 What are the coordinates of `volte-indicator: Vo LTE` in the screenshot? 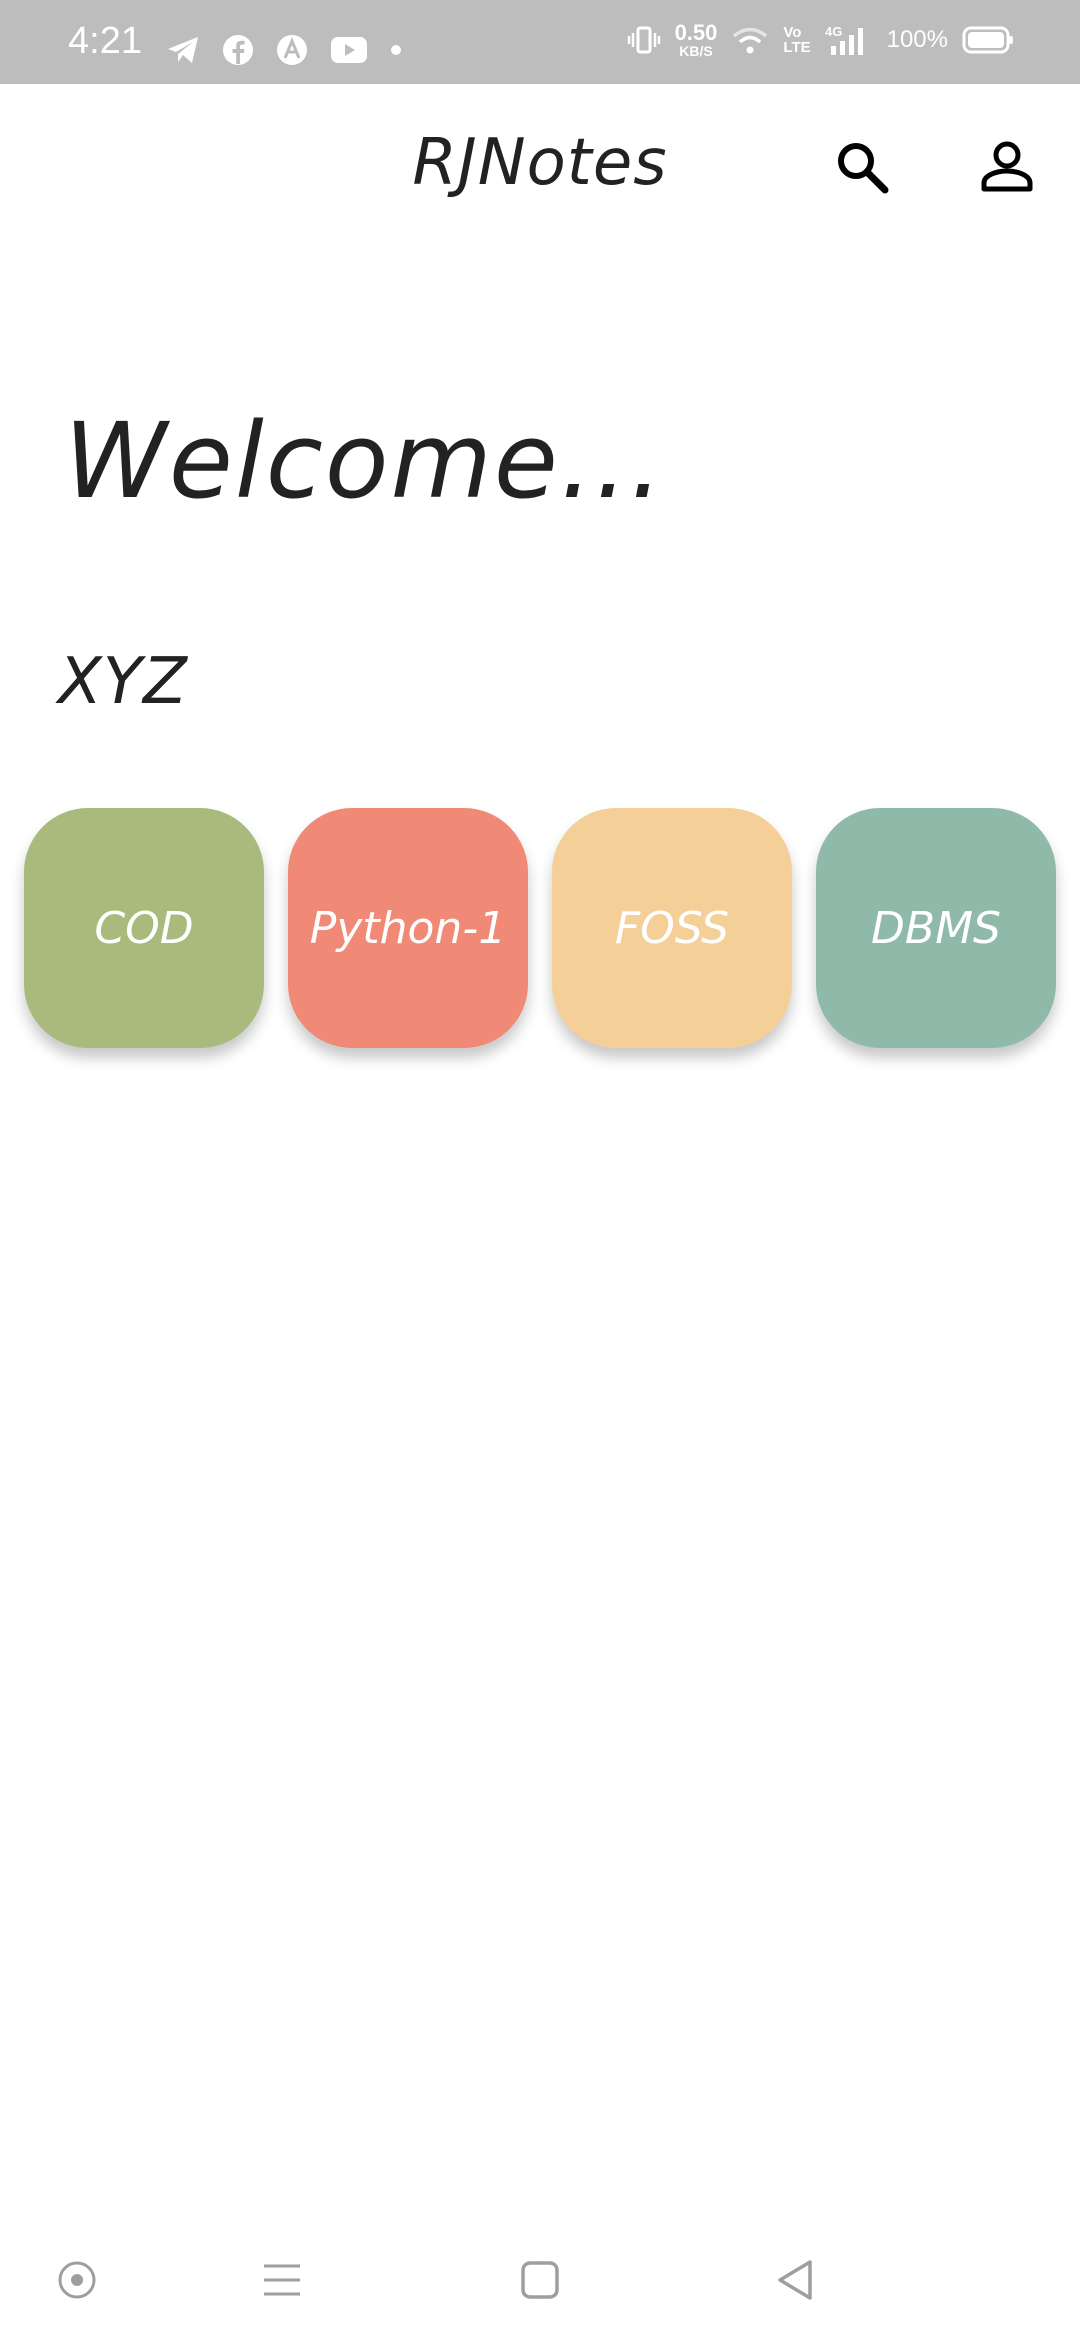 It's located at (796, 40).